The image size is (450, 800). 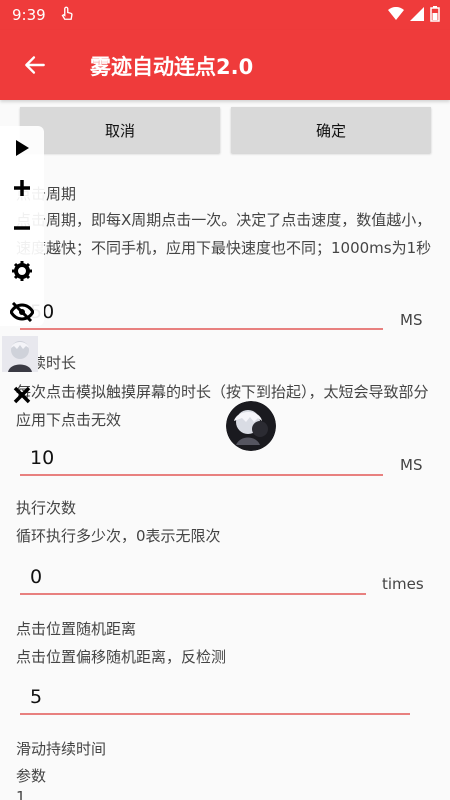 I want to click on minus-icon, so click(x=22, y=228).